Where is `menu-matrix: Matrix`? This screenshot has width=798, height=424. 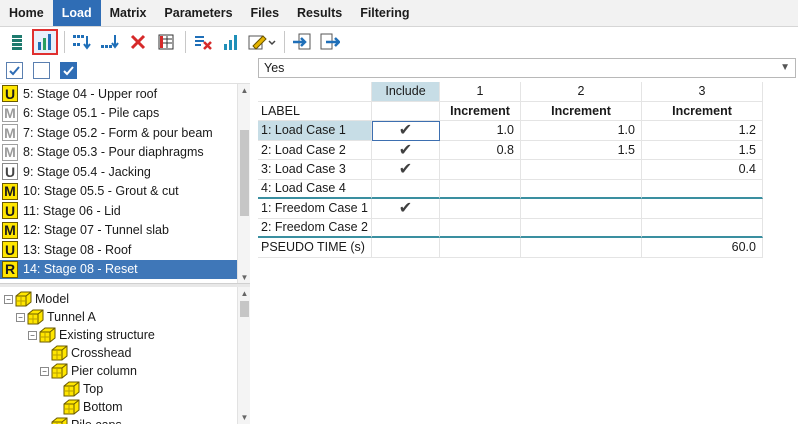
menu-matrix: Matrix is located at coordinates (128, 13).